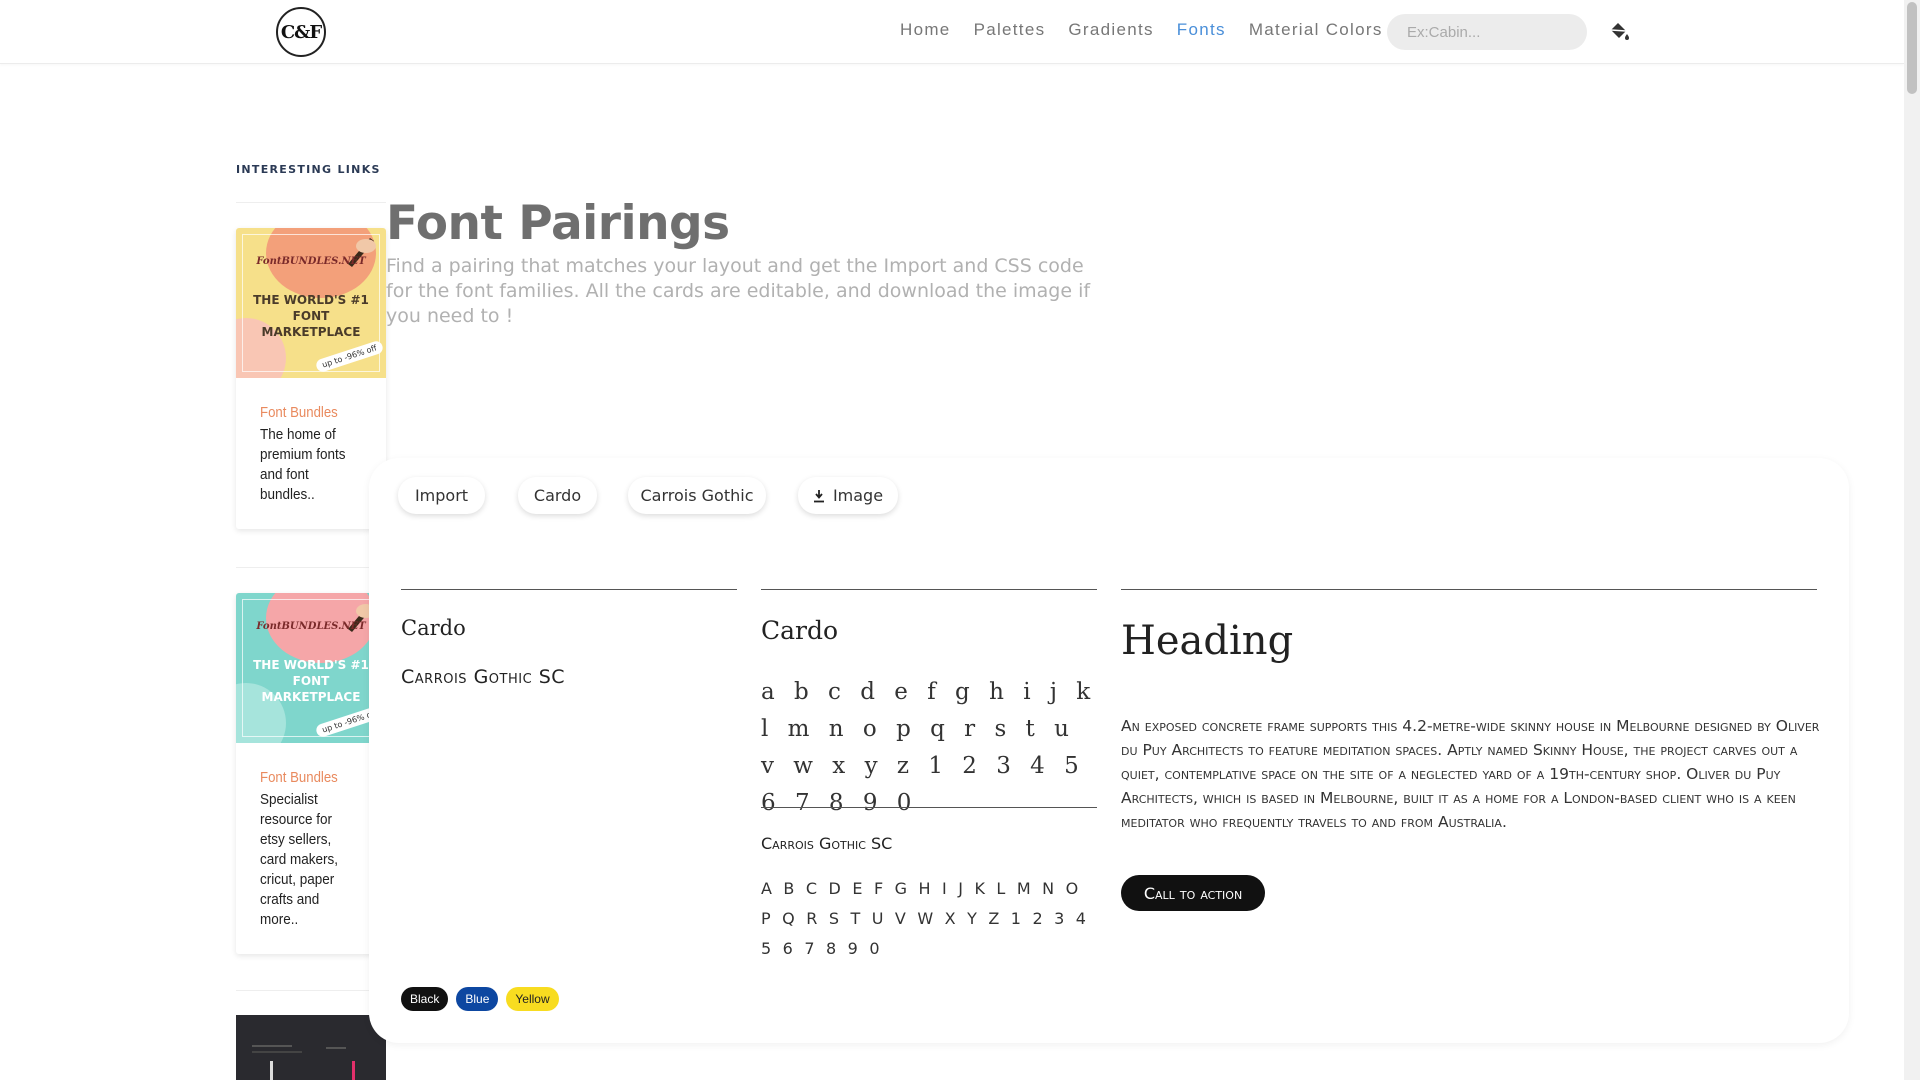 The width and height of the screenshot is (1920, 1080). Describe the element at coordinates (1207, 641) in the screenshot. I see `sample-heading: Heading` at that location.